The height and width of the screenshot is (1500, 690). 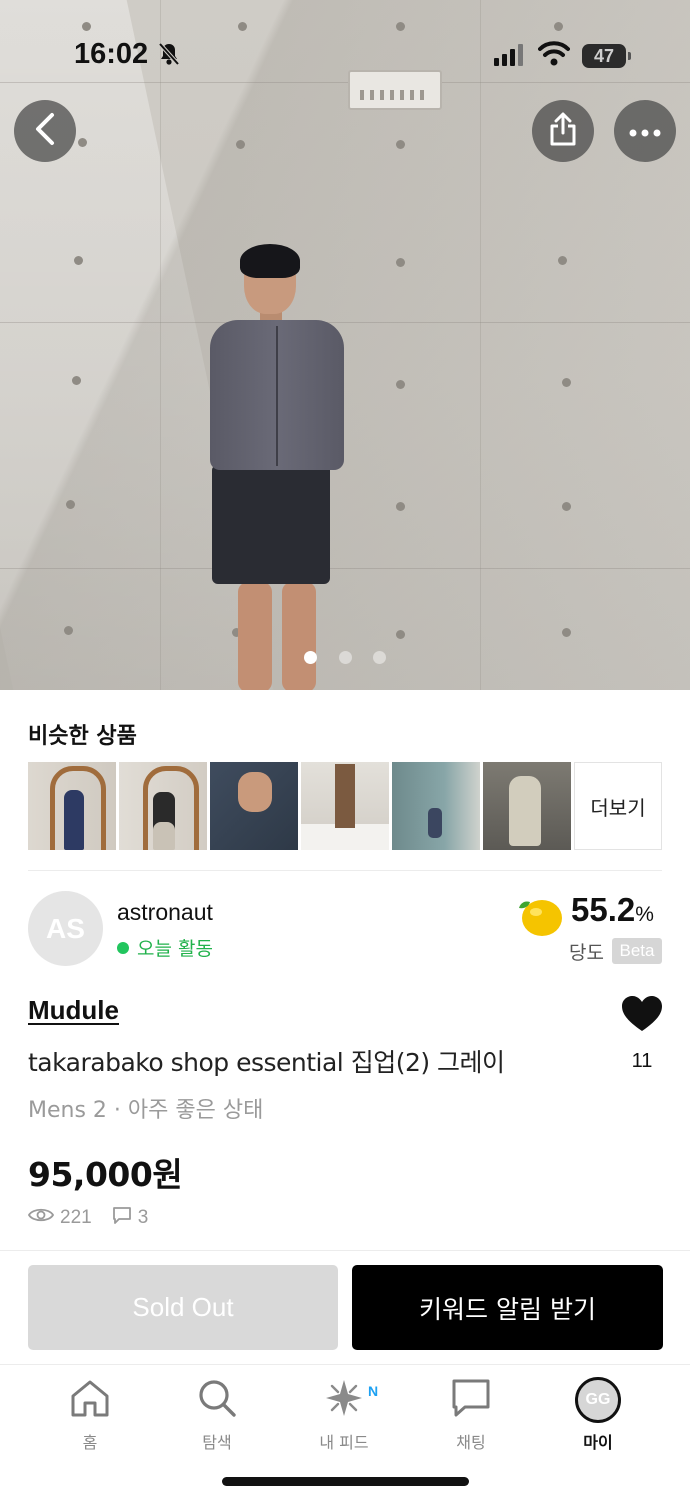 I want to click on comment-icon, so click(x=122, y=1218).